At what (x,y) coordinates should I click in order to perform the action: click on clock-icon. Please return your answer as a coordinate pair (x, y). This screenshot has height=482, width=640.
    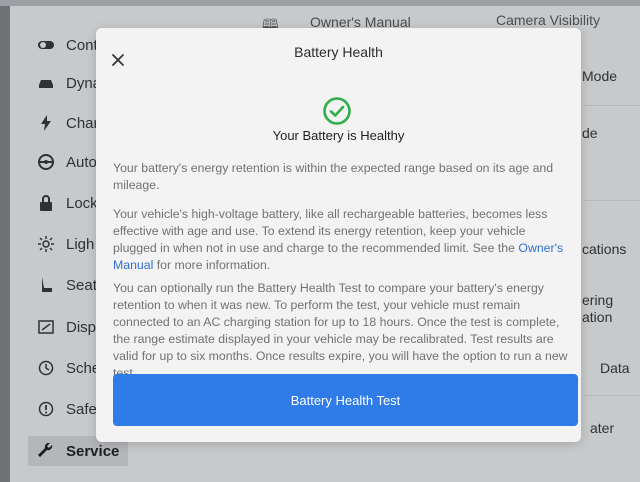
    Looking at the image, I should click on (46, 368).